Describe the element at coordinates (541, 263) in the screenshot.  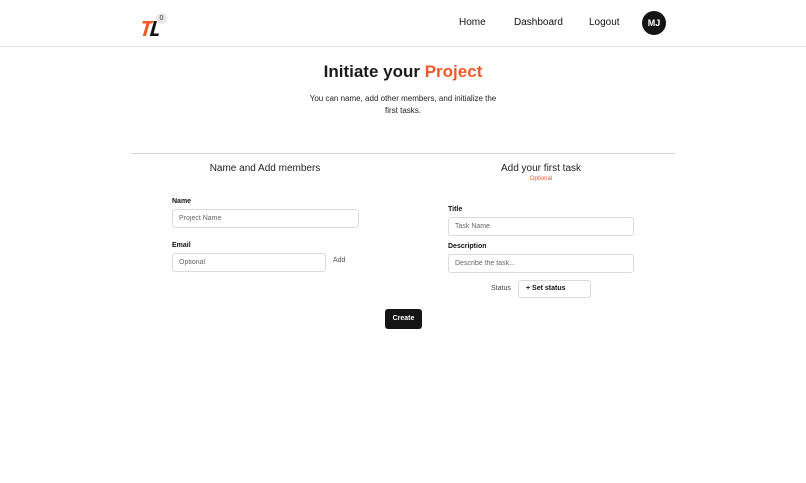
I see `task-description-input` at that location.